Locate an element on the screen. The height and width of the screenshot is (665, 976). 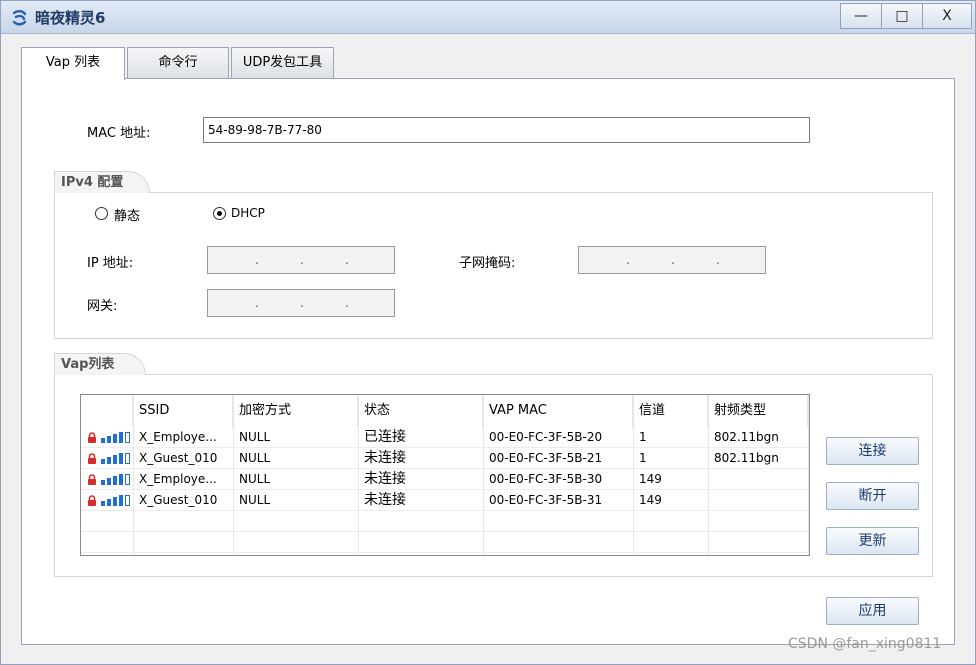
connect-button: 连接 is located at coordinates (872, 451).